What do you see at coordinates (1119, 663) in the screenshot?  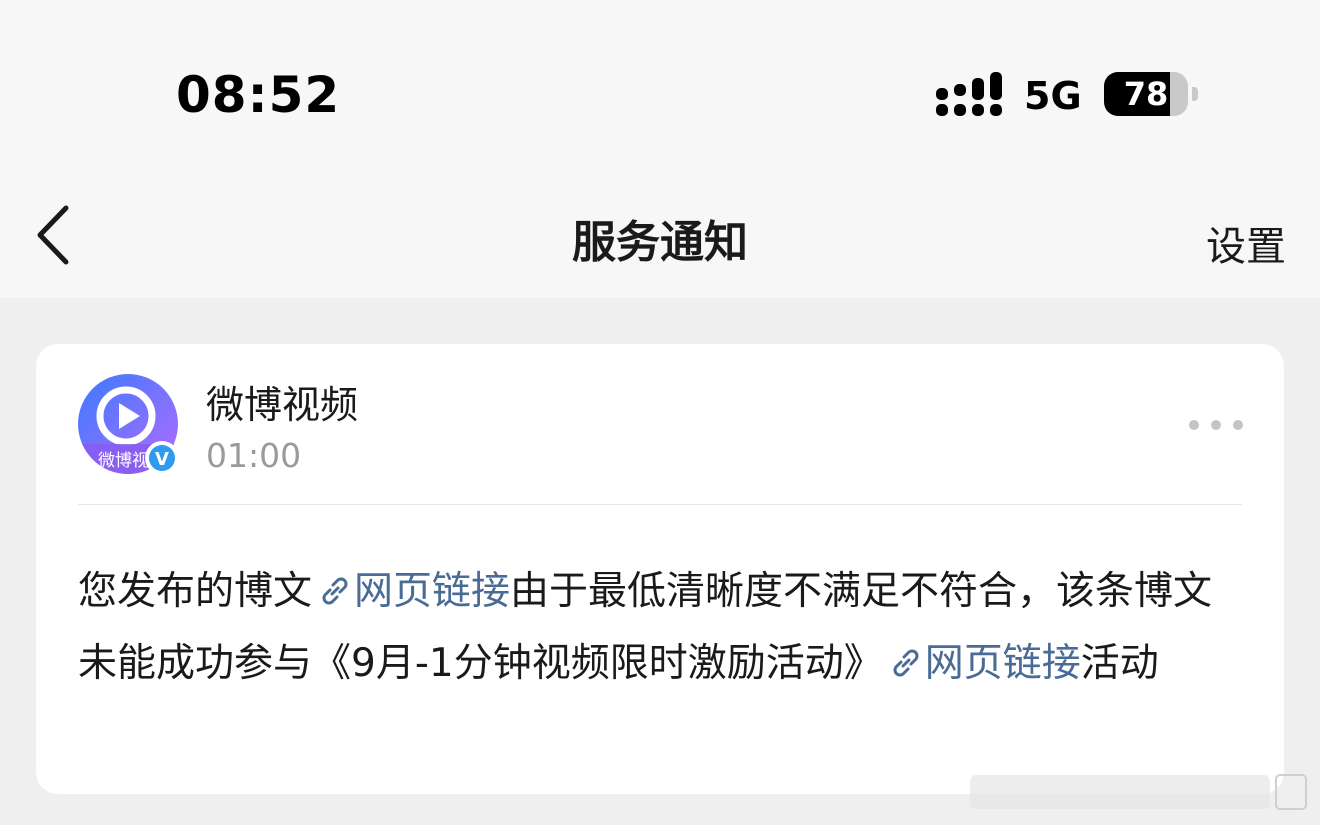 I see `message-text-part3: 活动` at bounding box center [1119, 663].